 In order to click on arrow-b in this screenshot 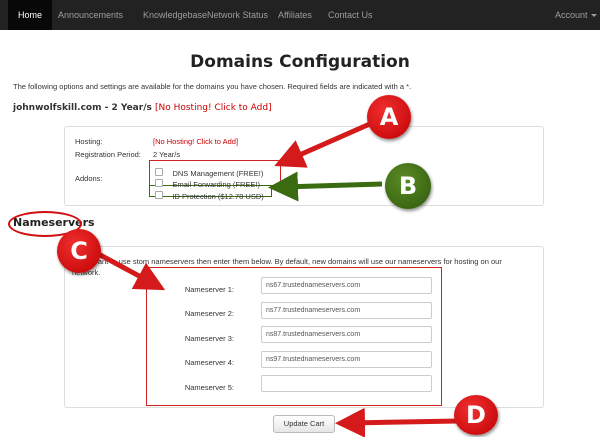, I will do `click(325, 186)`.